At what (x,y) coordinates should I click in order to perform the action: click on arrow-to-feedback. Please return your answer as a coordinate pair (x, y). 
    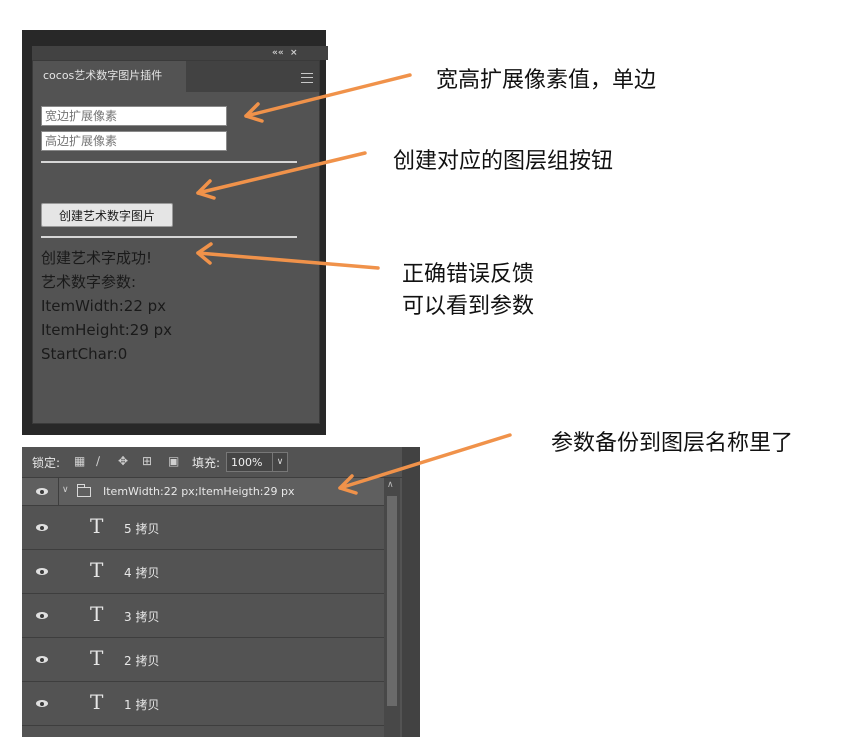
    Looking at the image, I should click on (288, 256).